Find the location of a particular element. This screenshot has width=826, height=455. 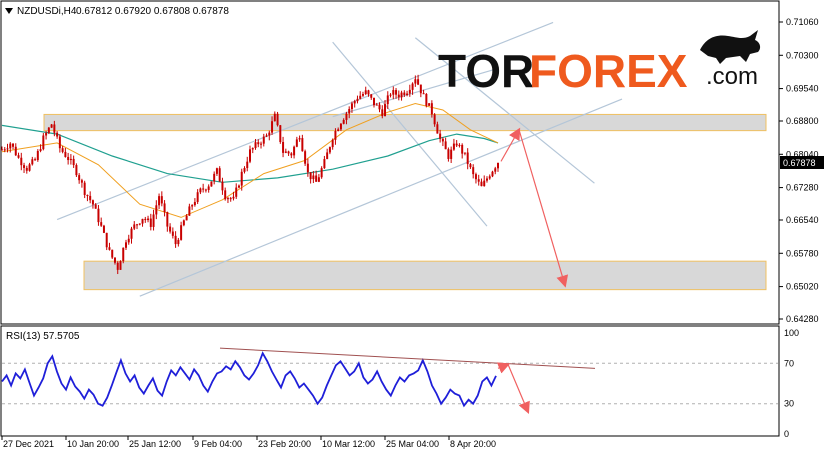

title-symbol: NZDUSDi,H4 is located at coordinates (47, 11).